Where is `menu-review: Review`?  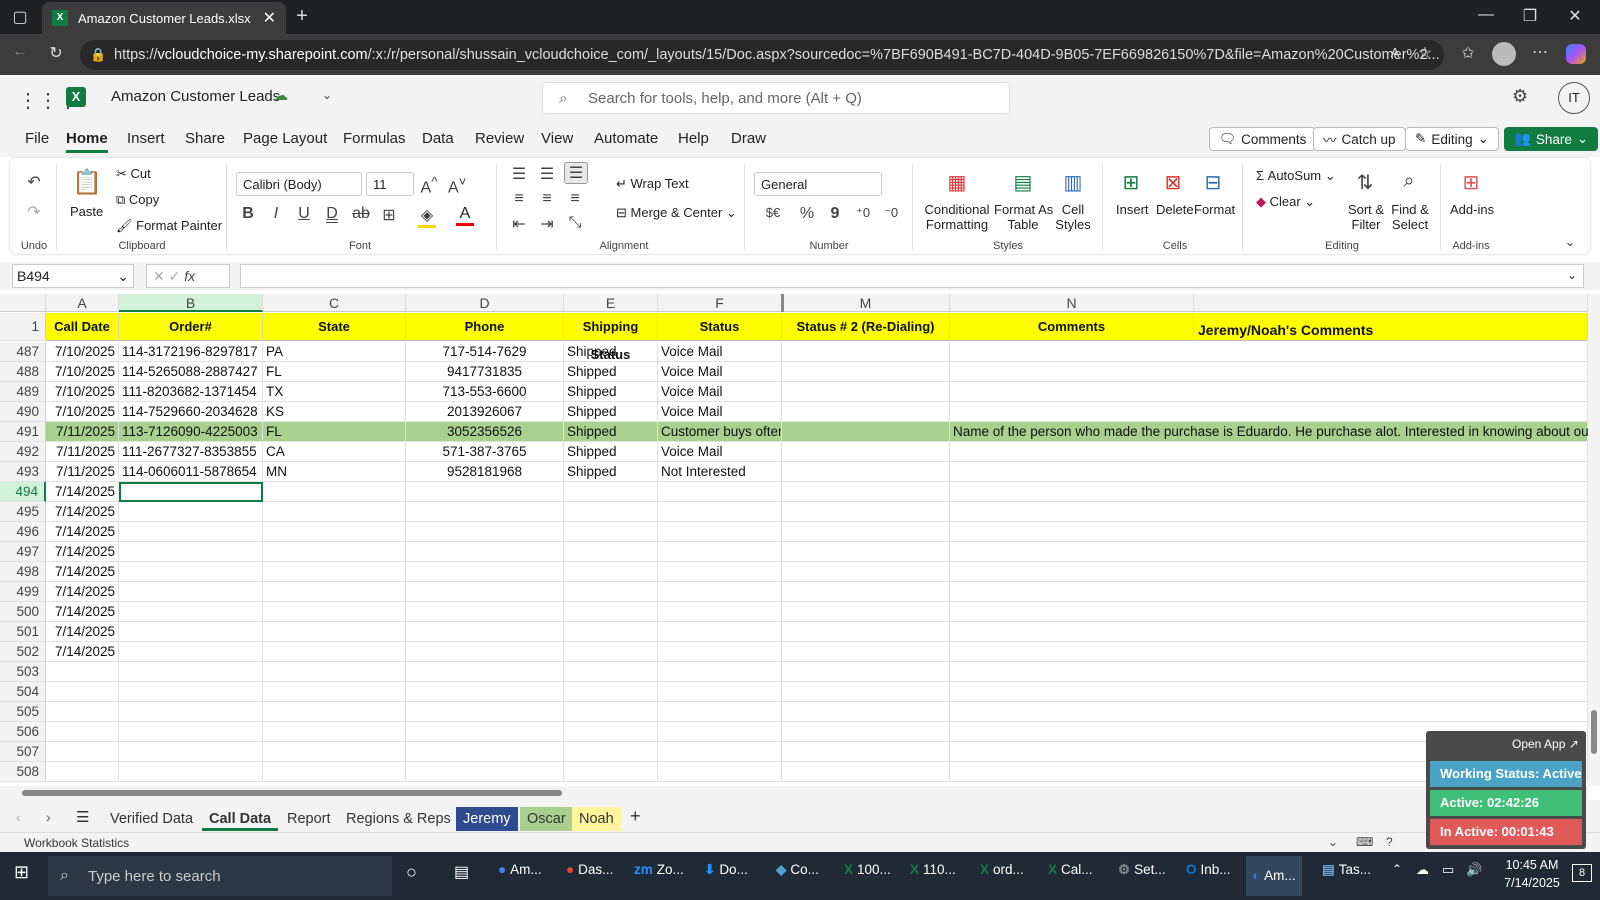
menu-review: Review is located at coordinates (499, 138).